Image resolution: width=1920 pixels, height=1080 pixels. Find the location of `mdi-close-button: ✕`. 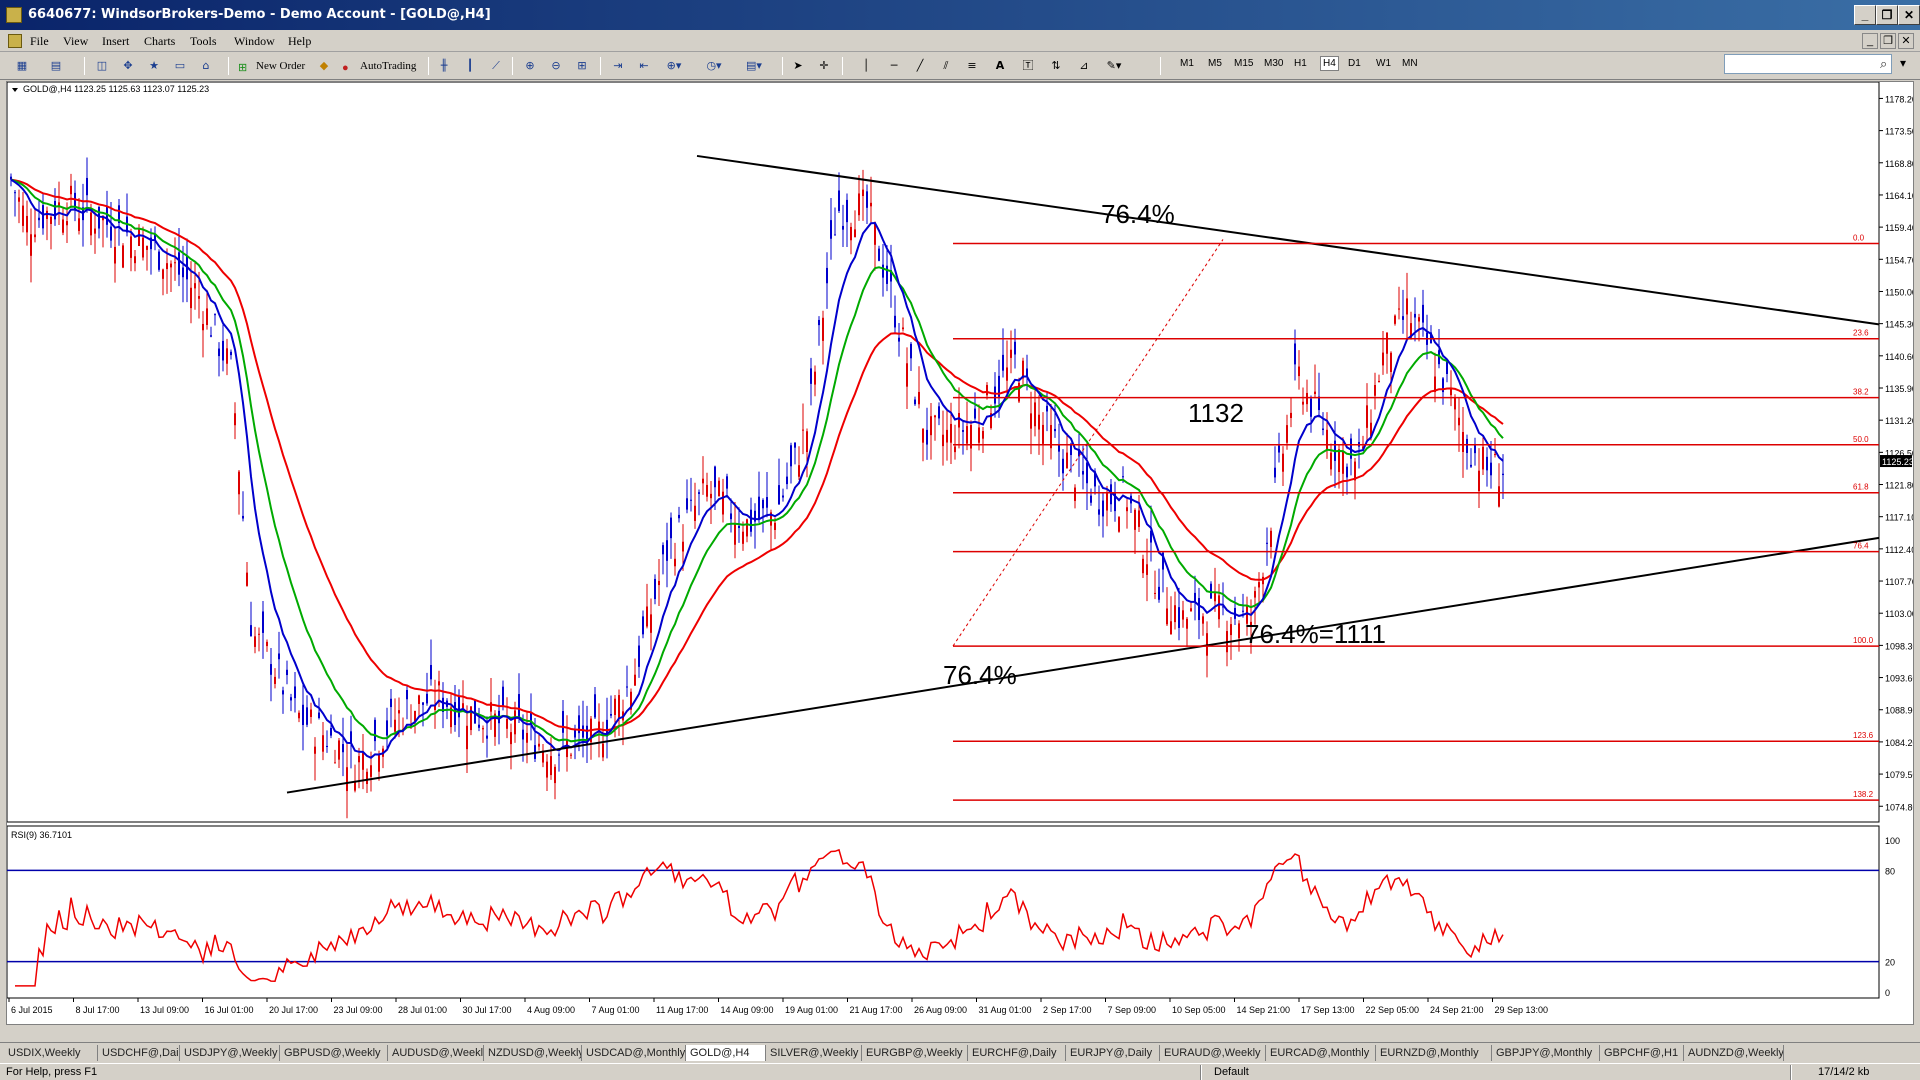

mdi-close-button: ✕ is located at coordinates (1906, 41).